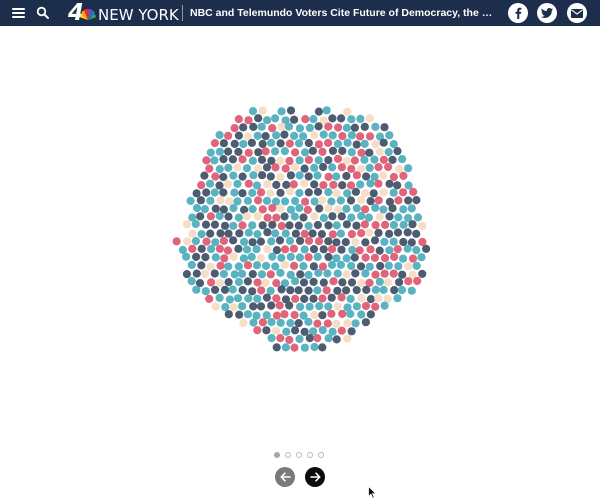 Image resolution: width=600 pixels, height=500 pixels. I want to click on facebook-icon, so click(518, 13).